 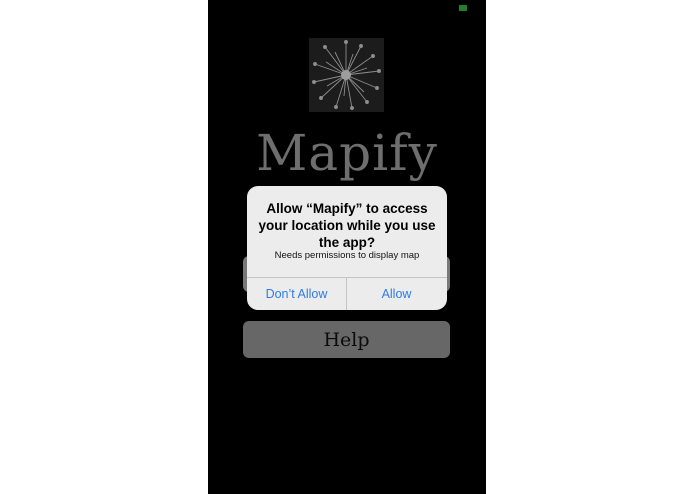 I want to click on dont-allow-button: Don’t Allow, so click(x=296, y=294).